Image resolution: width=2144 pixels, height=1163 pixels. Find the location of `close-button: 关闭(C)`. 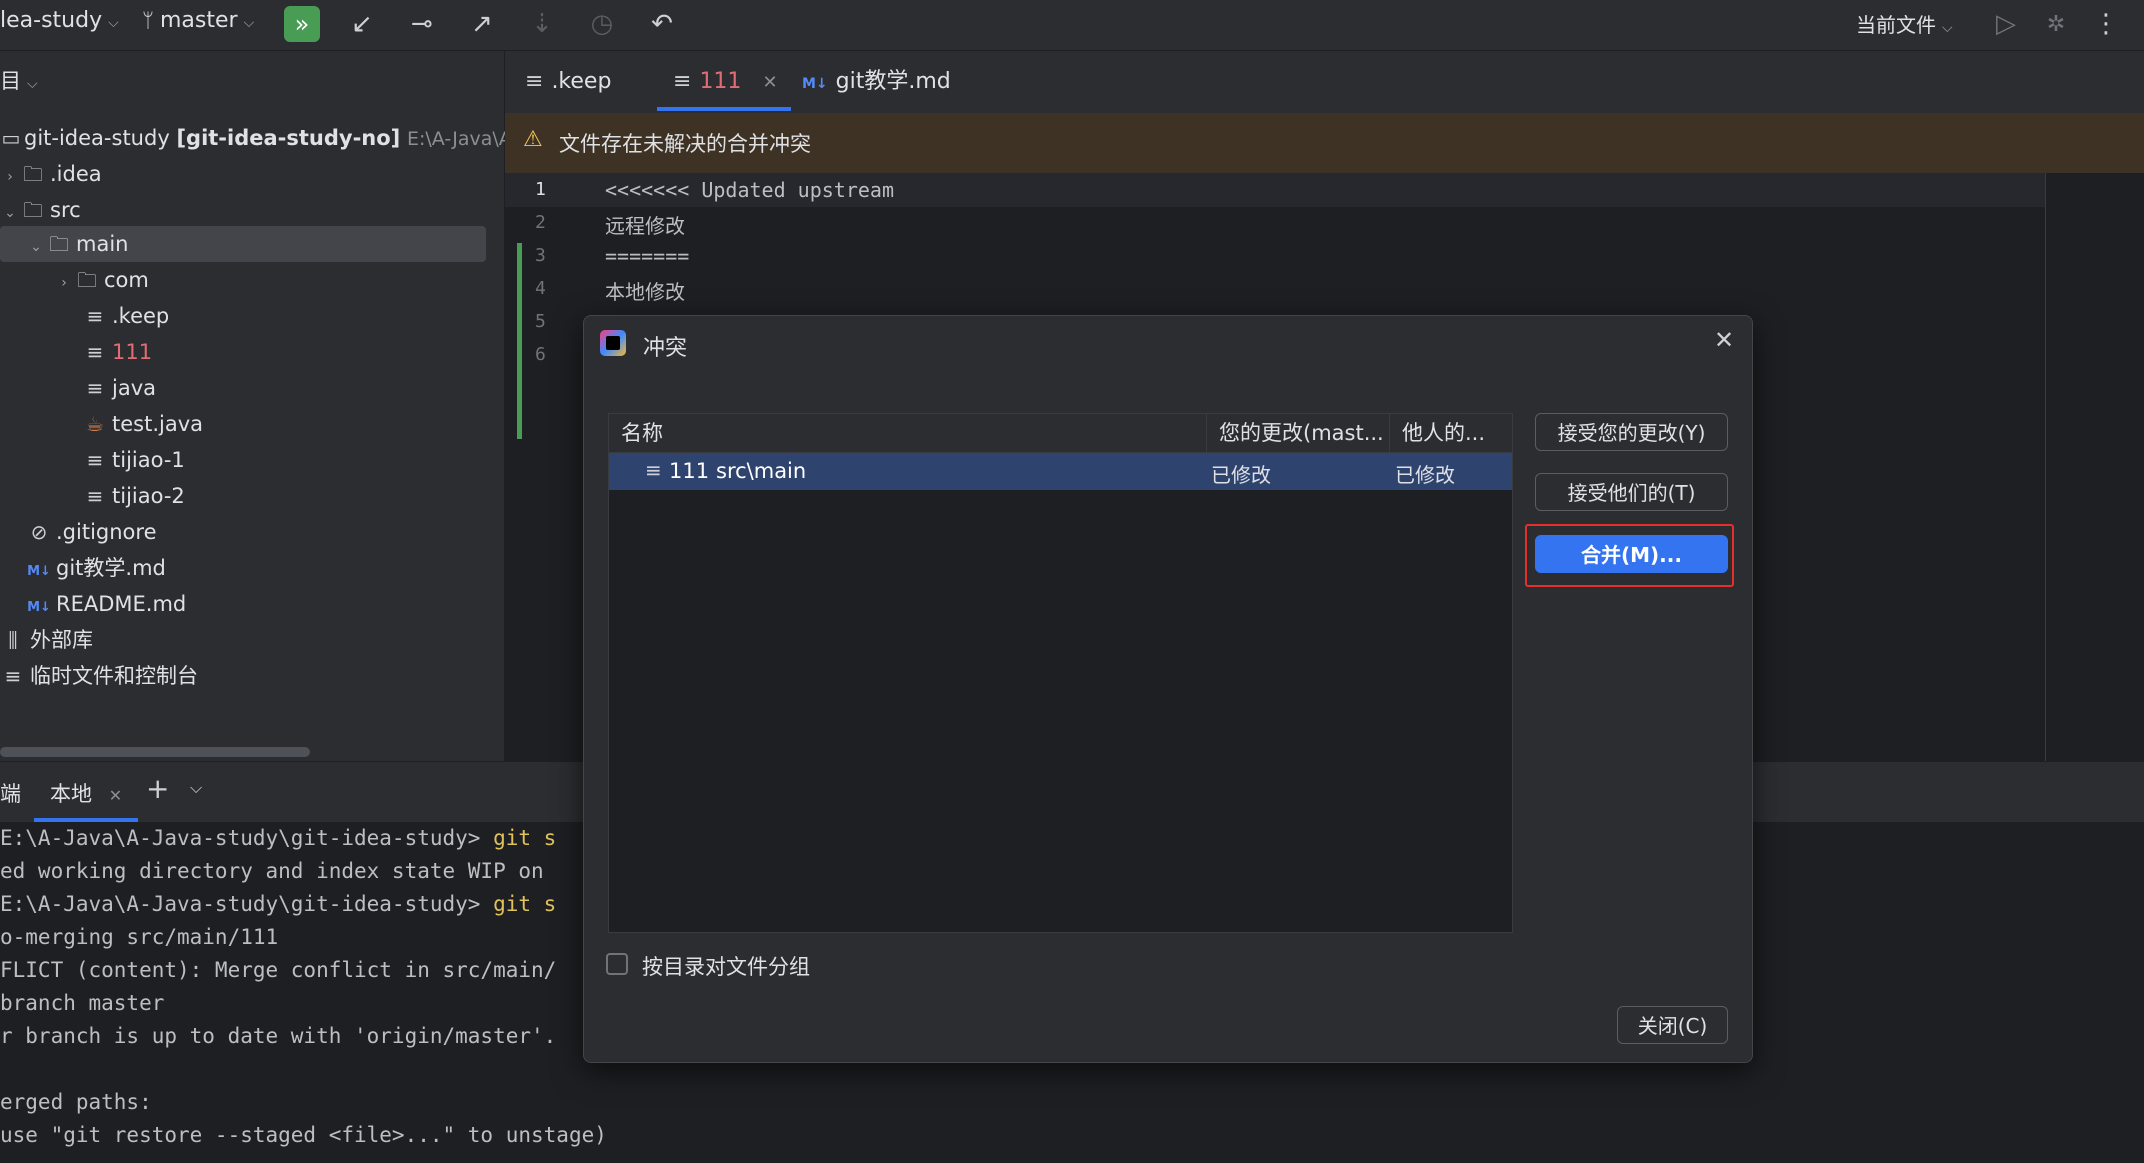

close-button: 关闭(C) is located at coordinates (1672, 1025).